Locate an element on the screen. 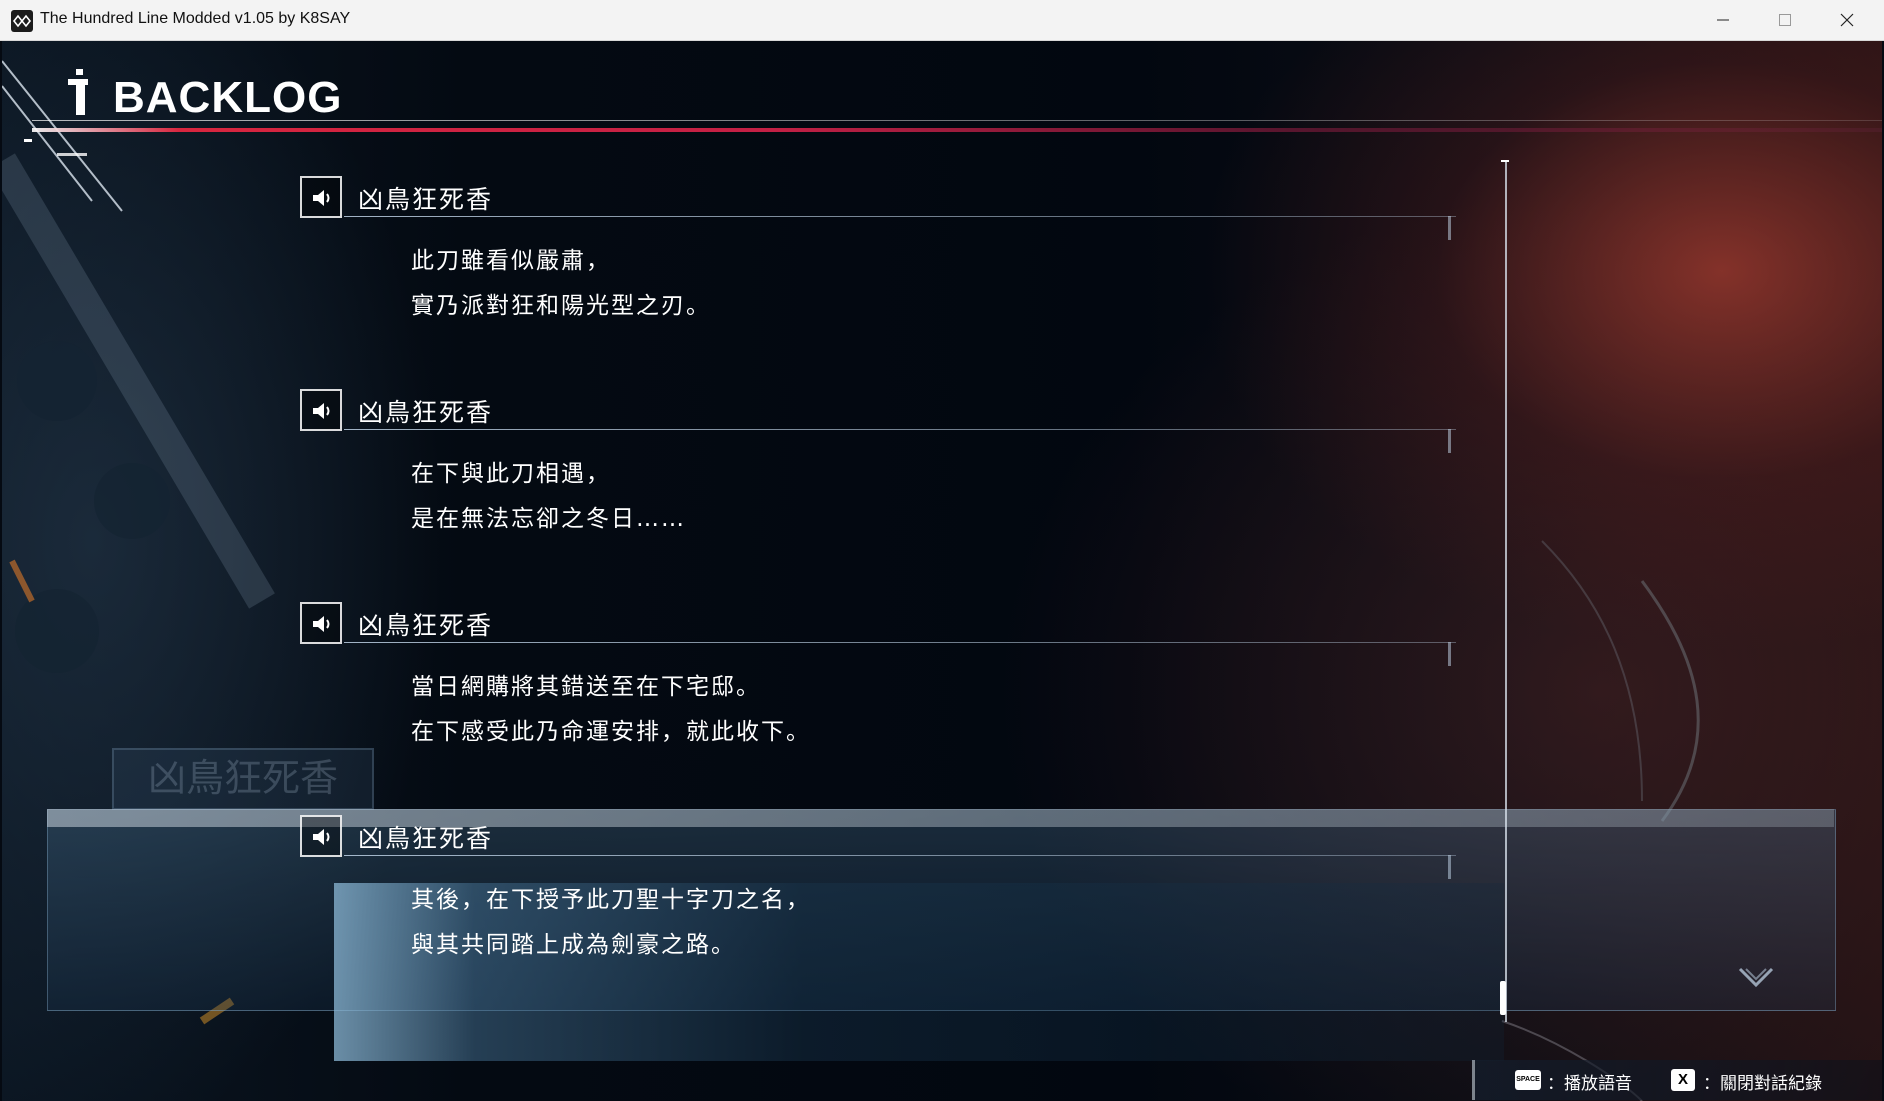 This screenshot has width=1884, height=1101. space-key-icon: SPACE is located at coordinates (1528, 1080).